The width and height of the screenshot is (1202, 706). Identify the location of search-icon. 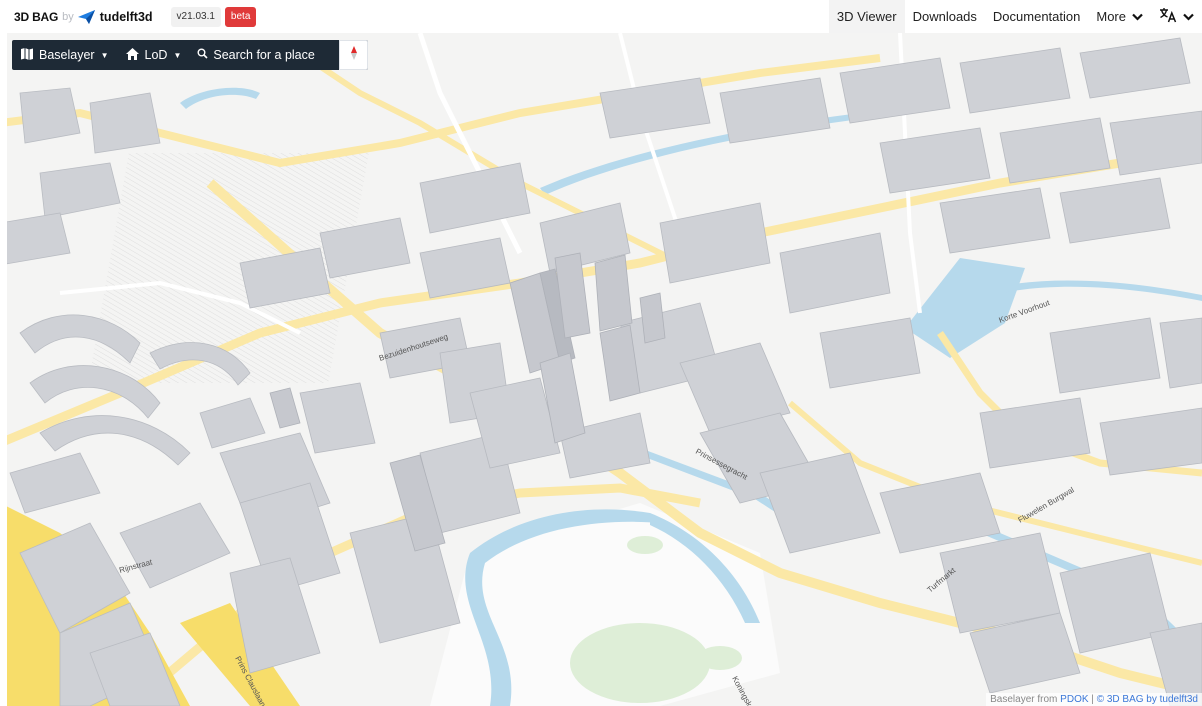
(202, 55).